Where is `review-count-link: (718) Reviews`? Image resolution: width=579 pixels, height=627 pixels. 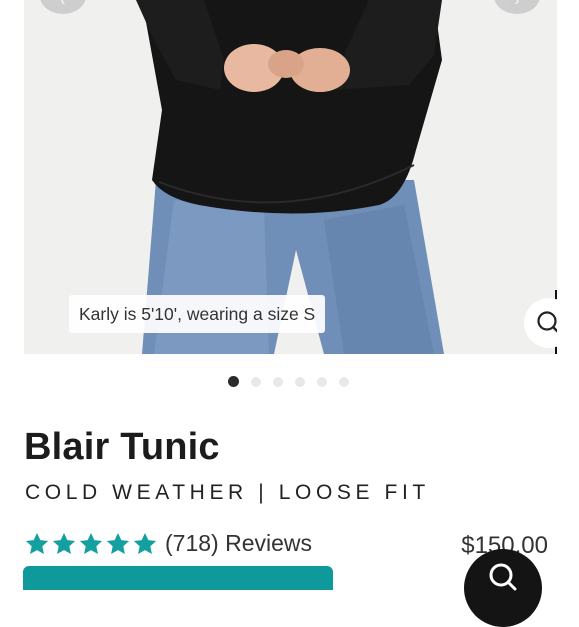 review-count-link: (718) Reviews is located at coordinates (238, 543).